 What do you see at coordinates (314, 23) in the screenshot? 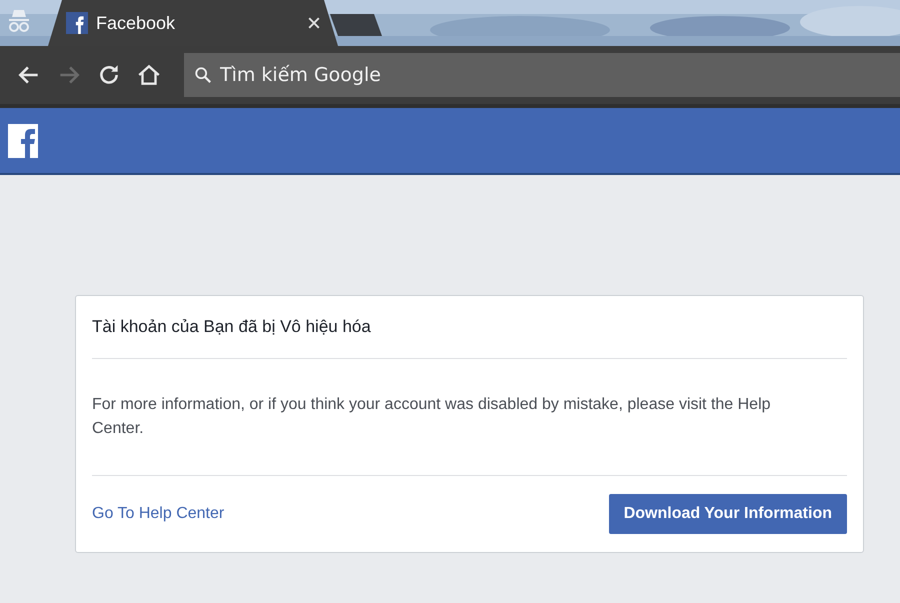
I see `close-icon` at bounding box center [314, 23].